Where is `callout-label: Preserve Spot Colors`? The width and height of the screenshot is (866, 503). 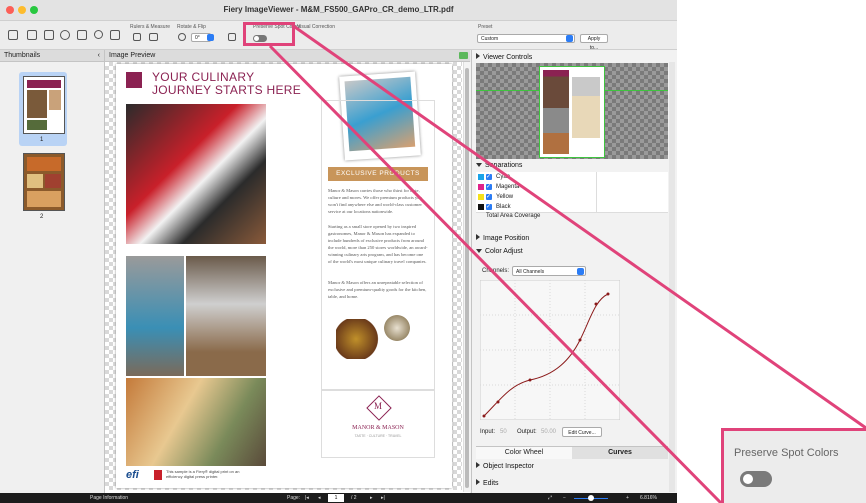 callout-label: Preserve Spot Colors is located at coordinates (786, 453).